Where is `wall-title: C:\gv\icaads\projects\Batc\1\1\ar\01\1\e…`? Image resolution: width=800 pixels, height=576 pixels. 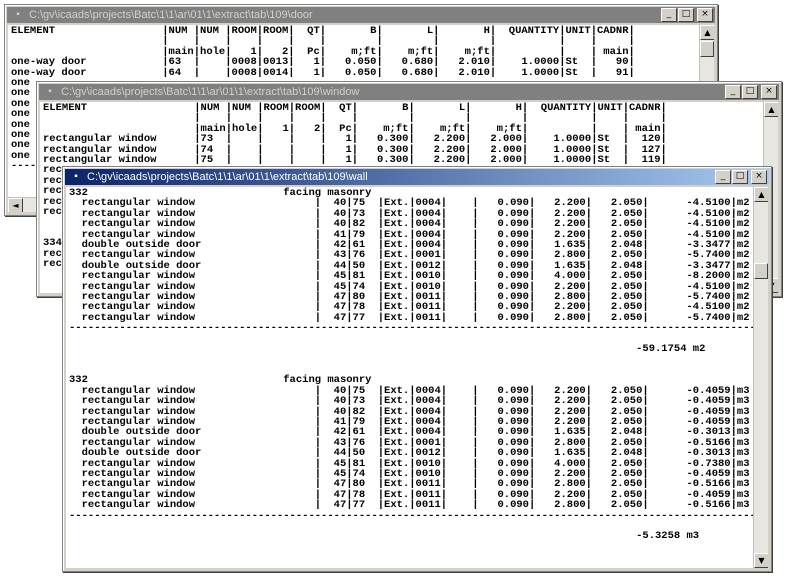
wall-title: C:\gv\icaads\projects\Batc\1\1\ar\01\1\e… is located at coordinates (227, 177).